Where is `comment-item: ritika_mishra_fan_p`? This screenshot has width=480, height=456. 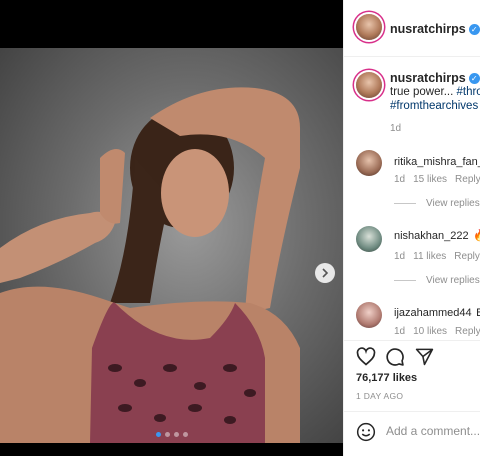 comment-item: ritika_mishra_fan_p is located at coordinates (437, 161).